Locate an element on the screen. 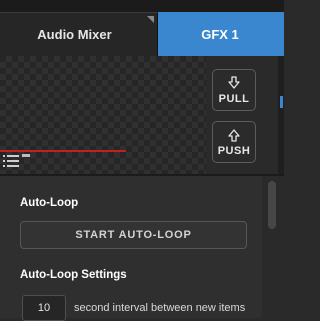 The width and height of the screenshot is (320, 321). arrow-up-outline-icon is located at coordinates (234, 135).